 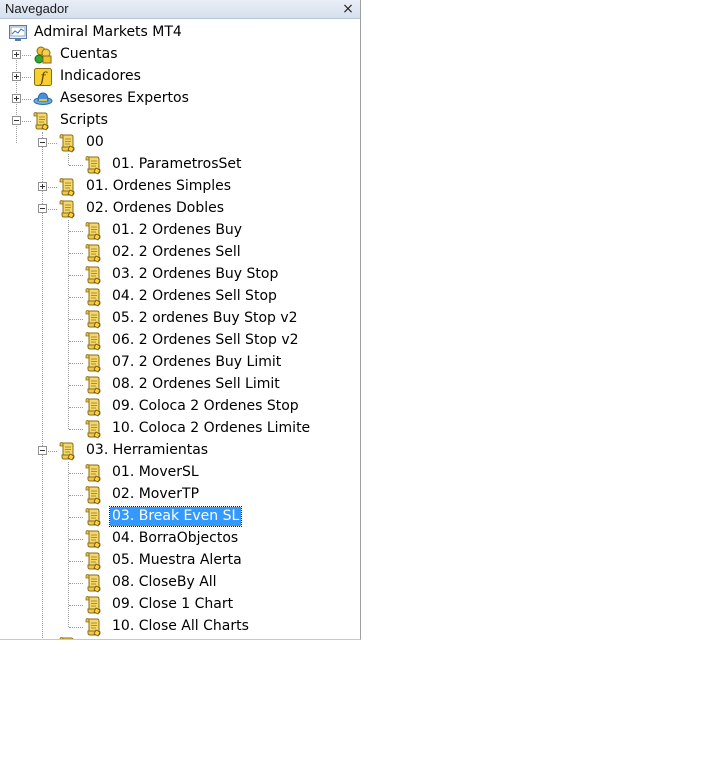 What do you see at coordinates (18, 33) in the screenshot?
I see `terminal-icon` at bounding box center [18, 33].